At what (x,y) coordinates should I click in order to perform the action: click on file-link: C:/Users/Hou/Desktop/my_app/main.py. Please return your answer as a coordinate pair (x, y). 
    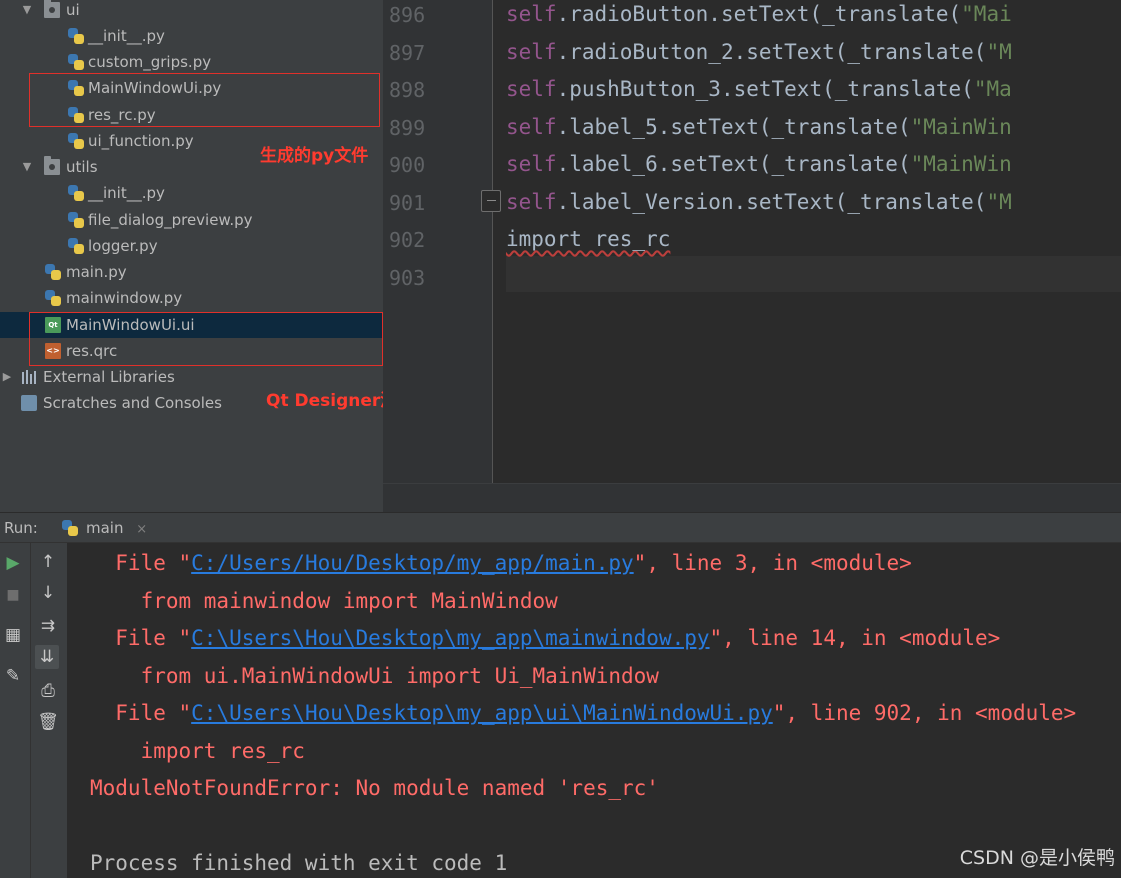
    Looking at the image, I should click on (412, 563).